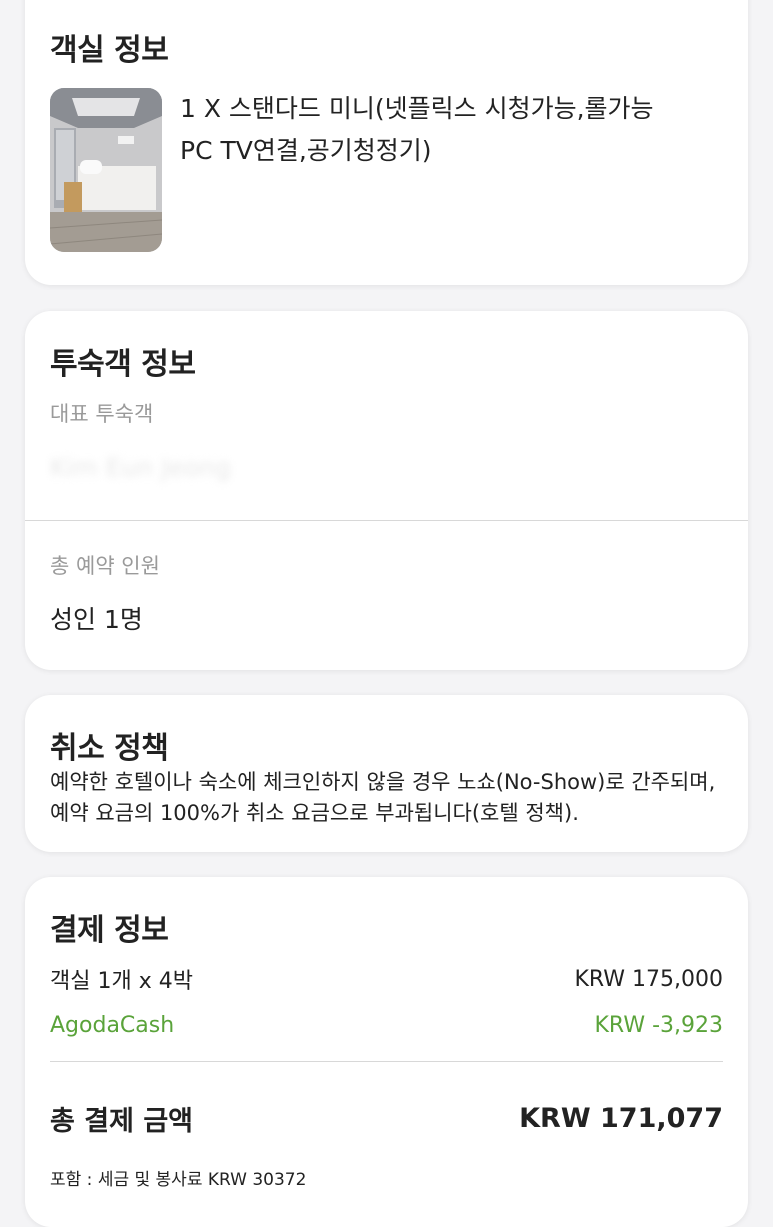 This screenshot has height=1227, width=773. I want to click on room-charge-value: KRW 175,000, so click(648, 979).